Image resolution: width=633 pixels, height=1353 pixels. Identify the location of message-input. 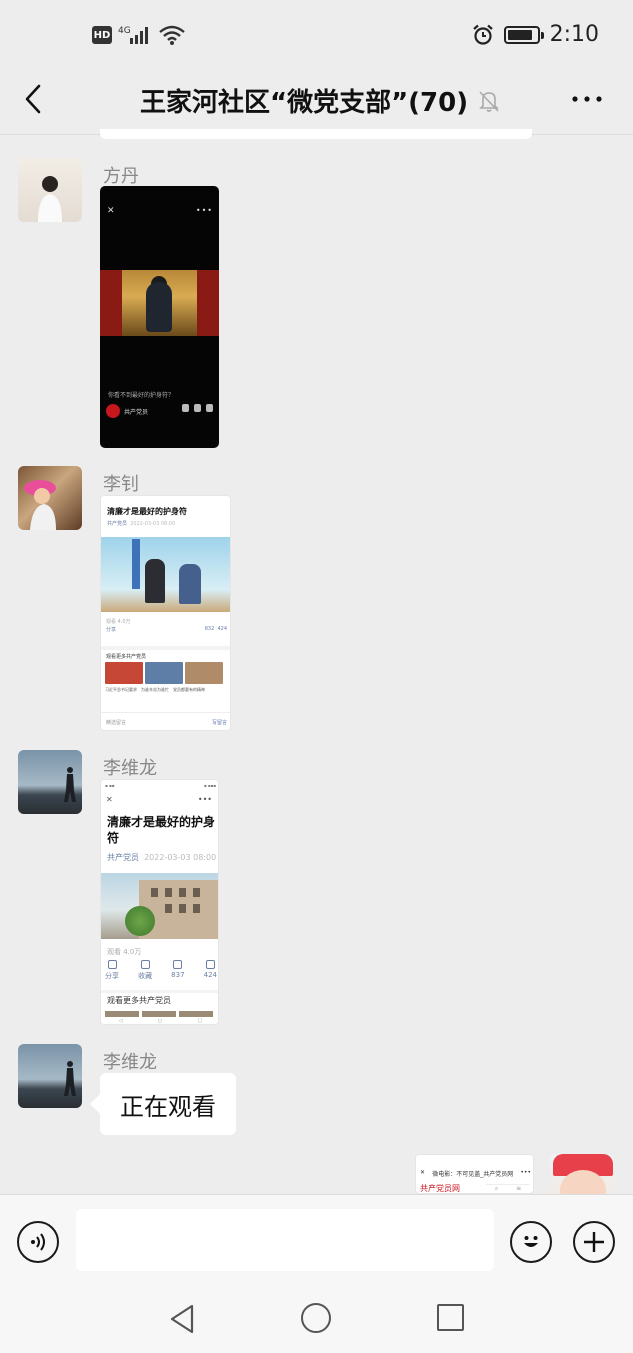
(285, 1240).